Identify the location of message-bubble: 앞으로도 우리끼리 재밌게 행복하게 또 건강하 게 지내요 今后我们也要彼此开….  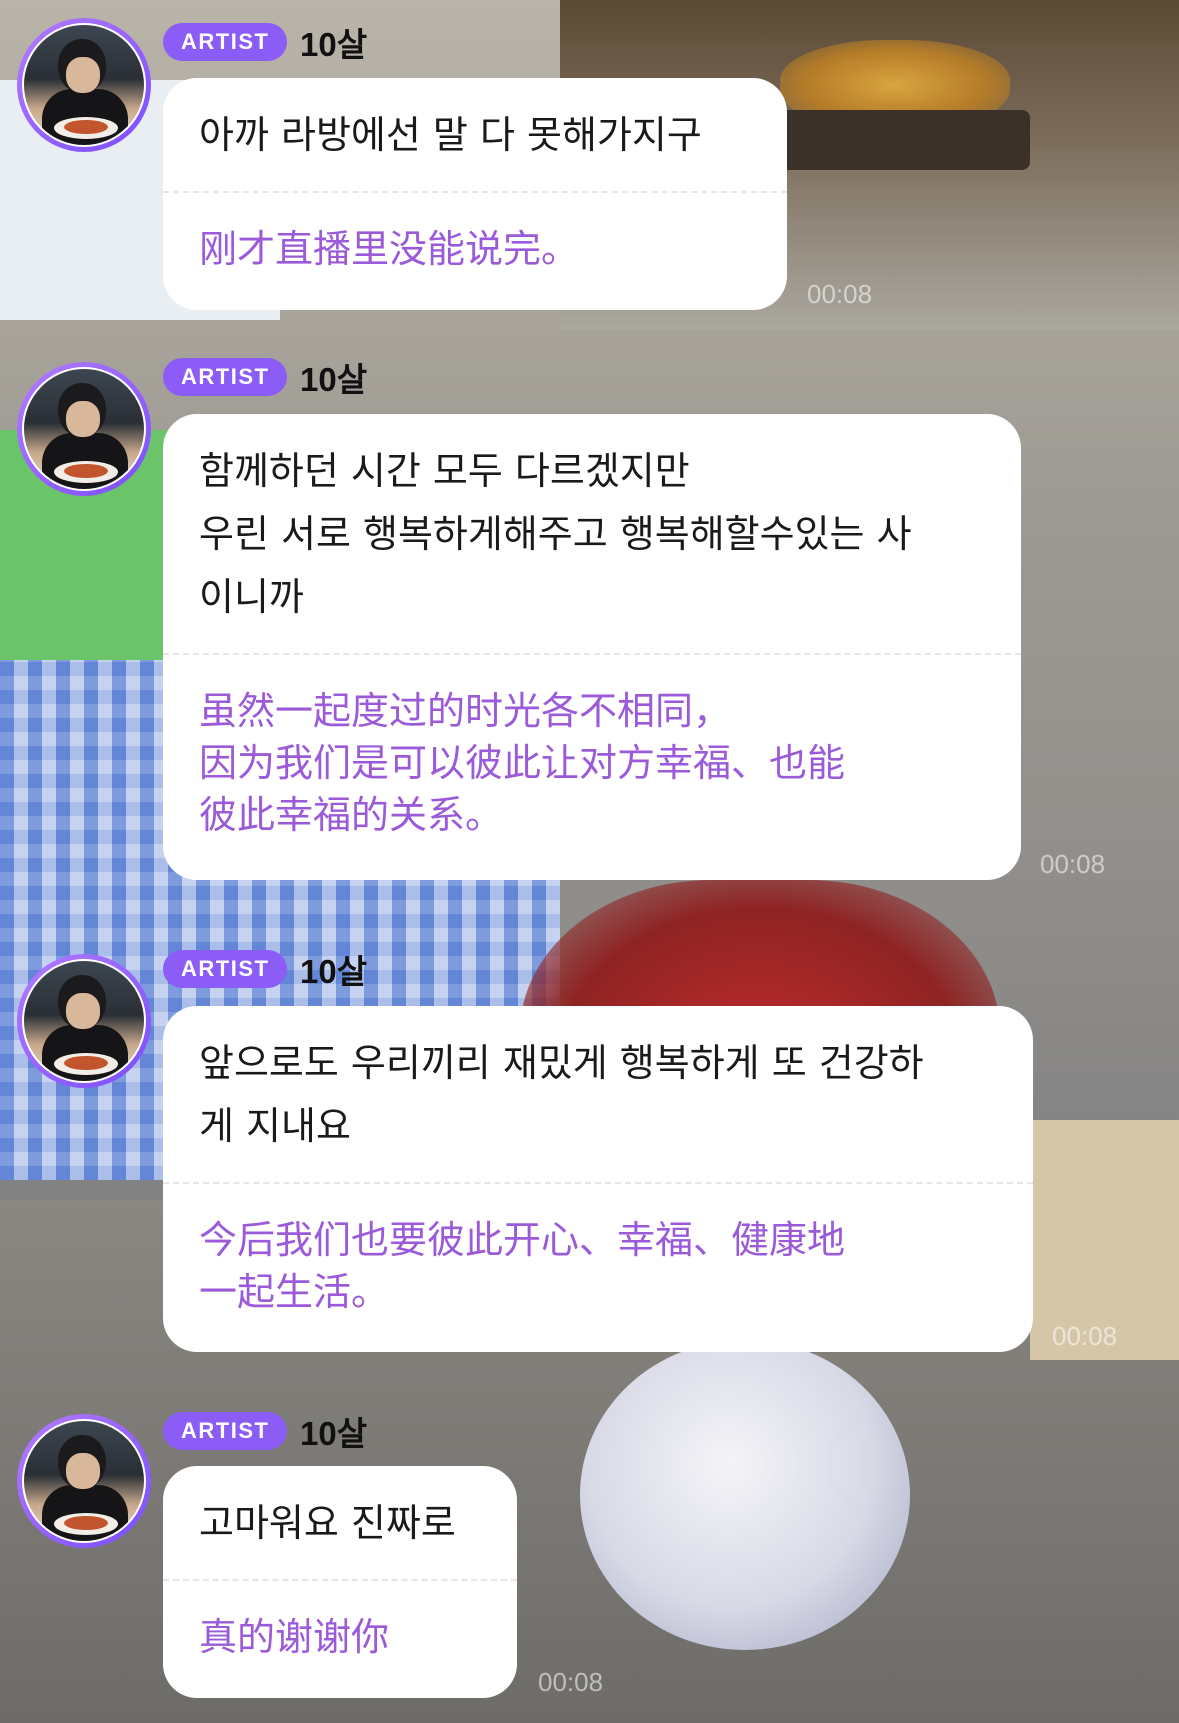
(598, 1179).